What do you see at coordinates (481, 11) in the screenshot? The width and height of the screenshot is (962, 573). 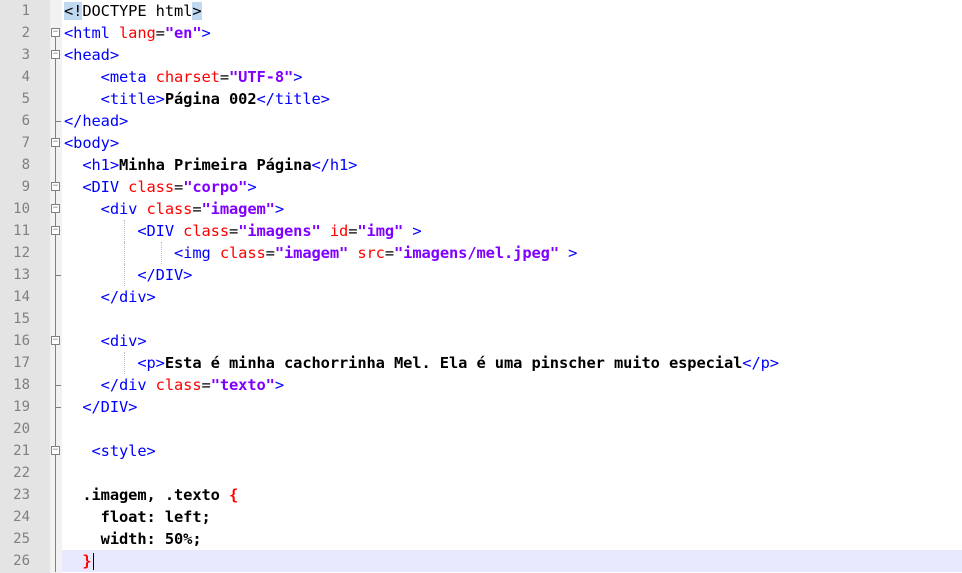 I see `code-line: 1 <!DOCTYPE html>` at bounding box center [481, 11].